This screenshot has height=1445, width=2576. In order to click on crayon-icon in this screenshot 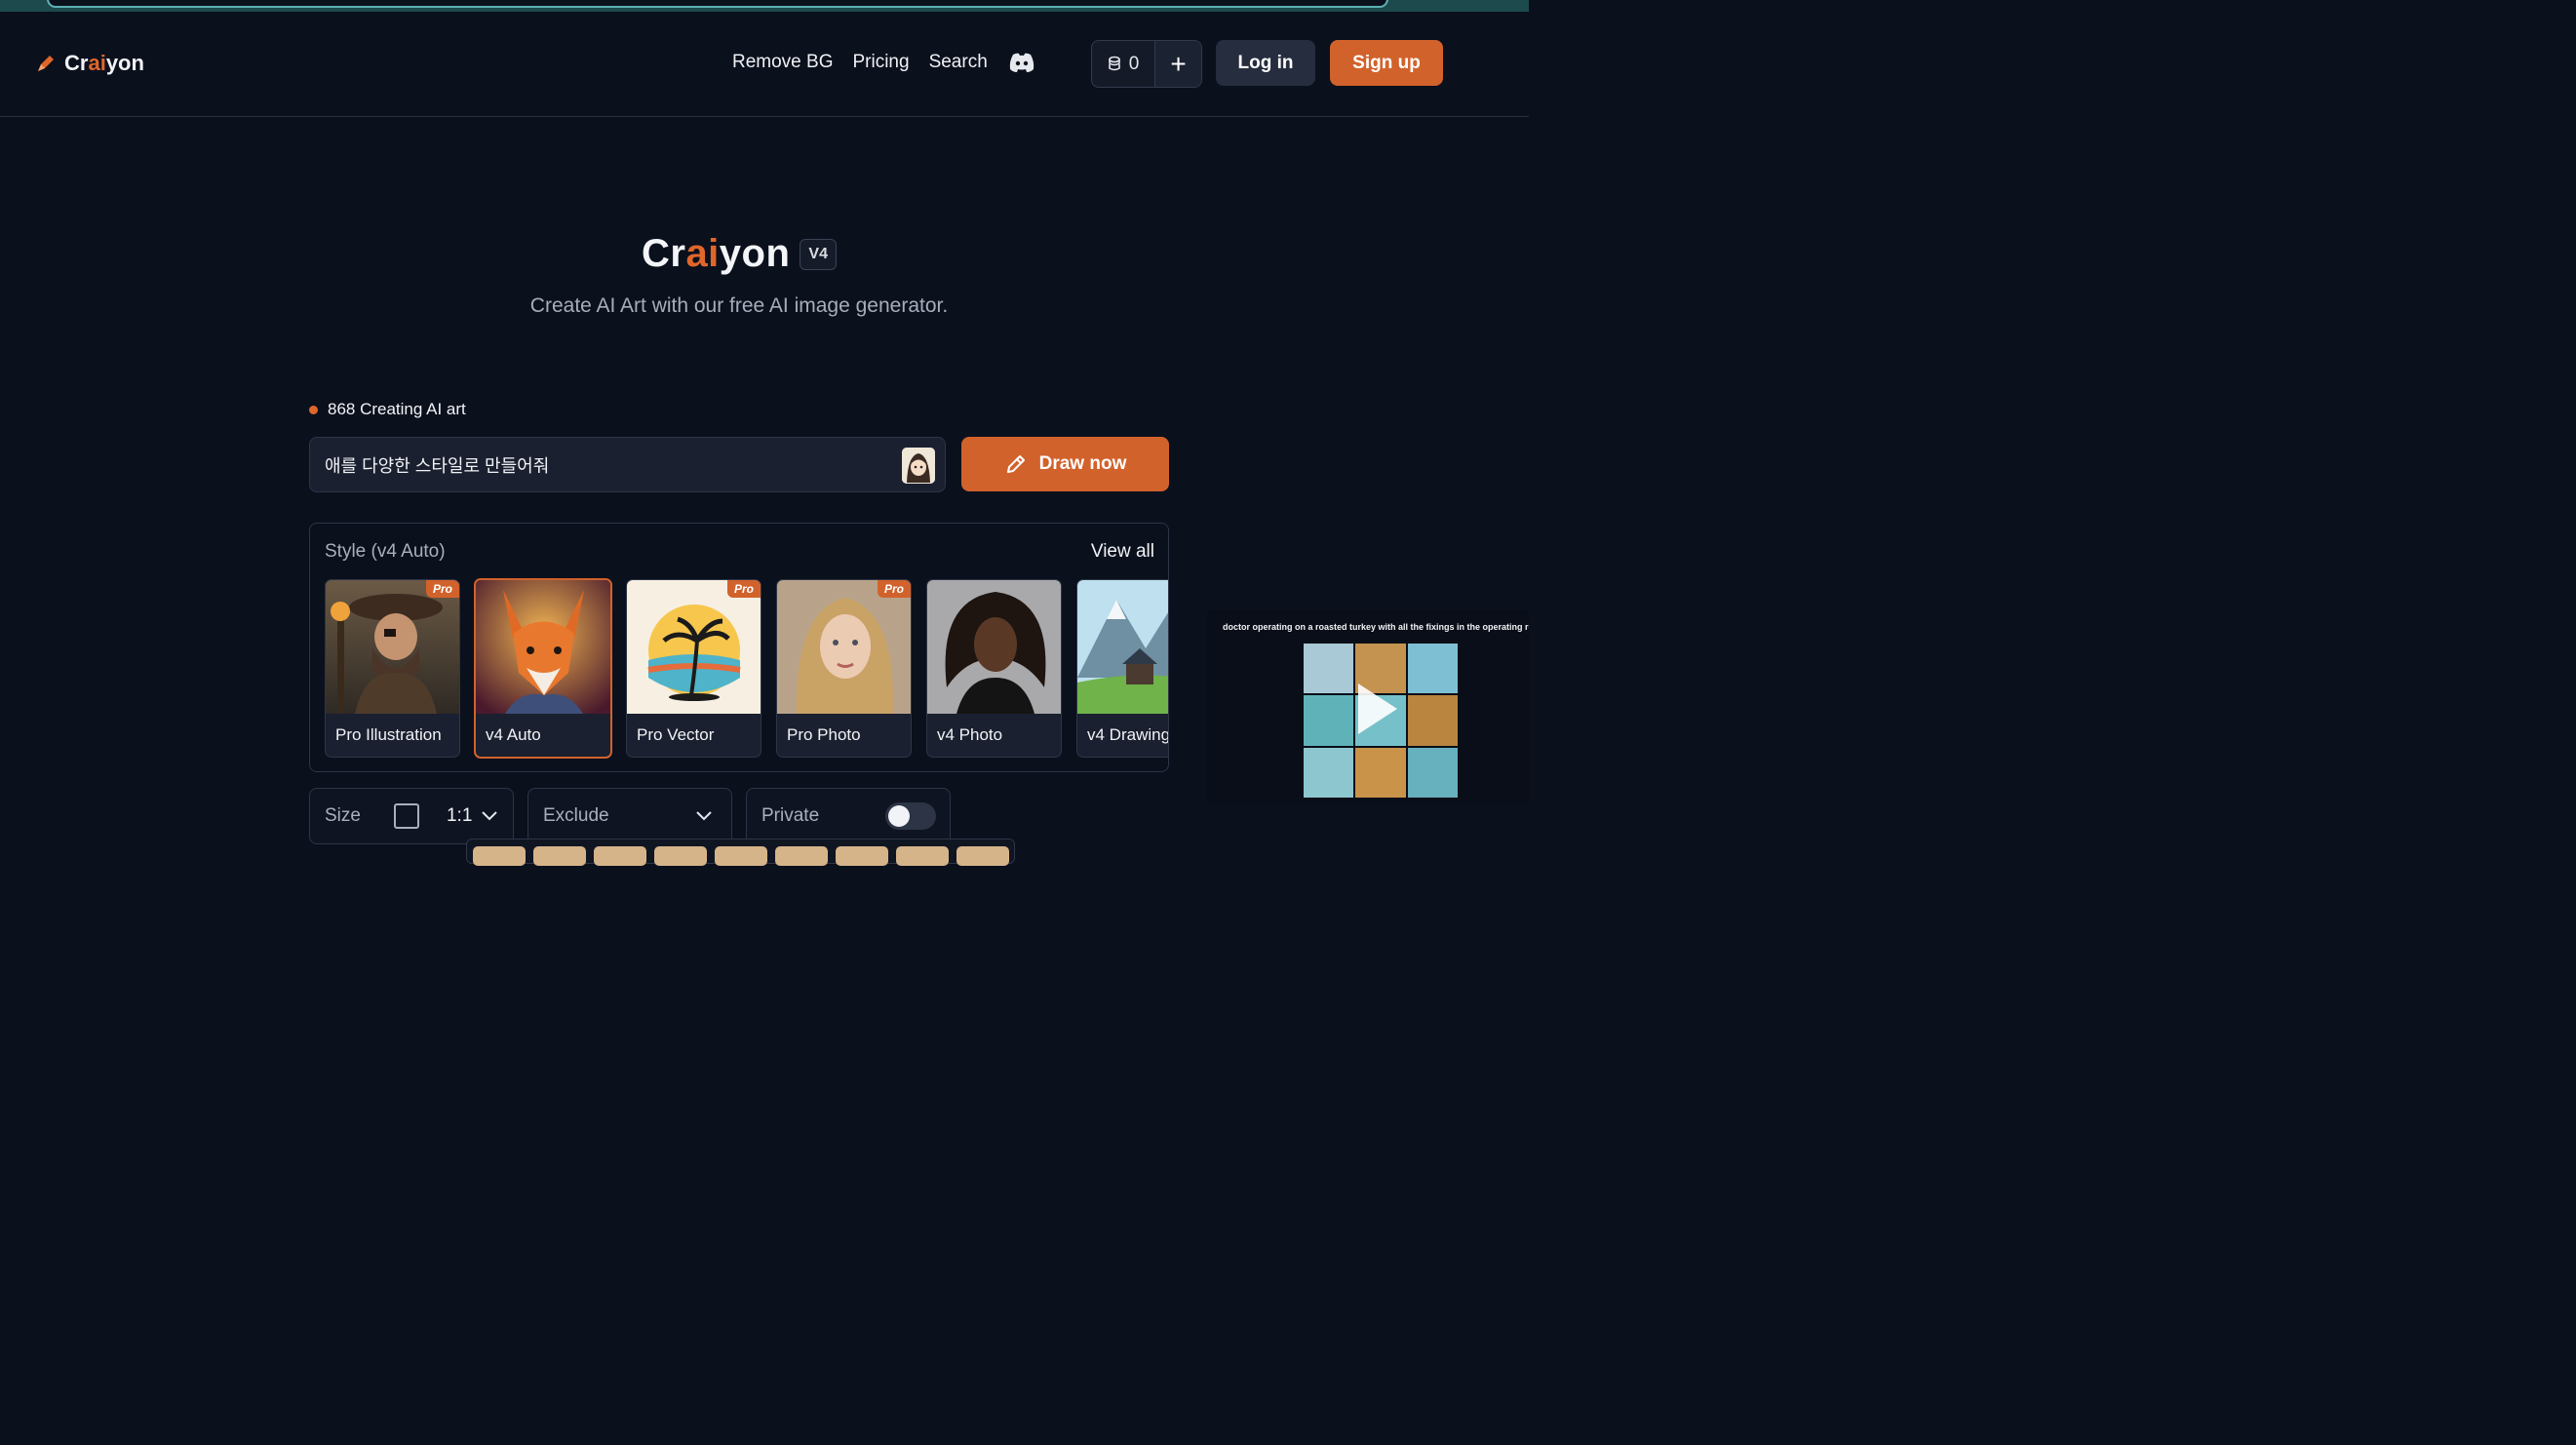, I will do `click(46, 63)`.